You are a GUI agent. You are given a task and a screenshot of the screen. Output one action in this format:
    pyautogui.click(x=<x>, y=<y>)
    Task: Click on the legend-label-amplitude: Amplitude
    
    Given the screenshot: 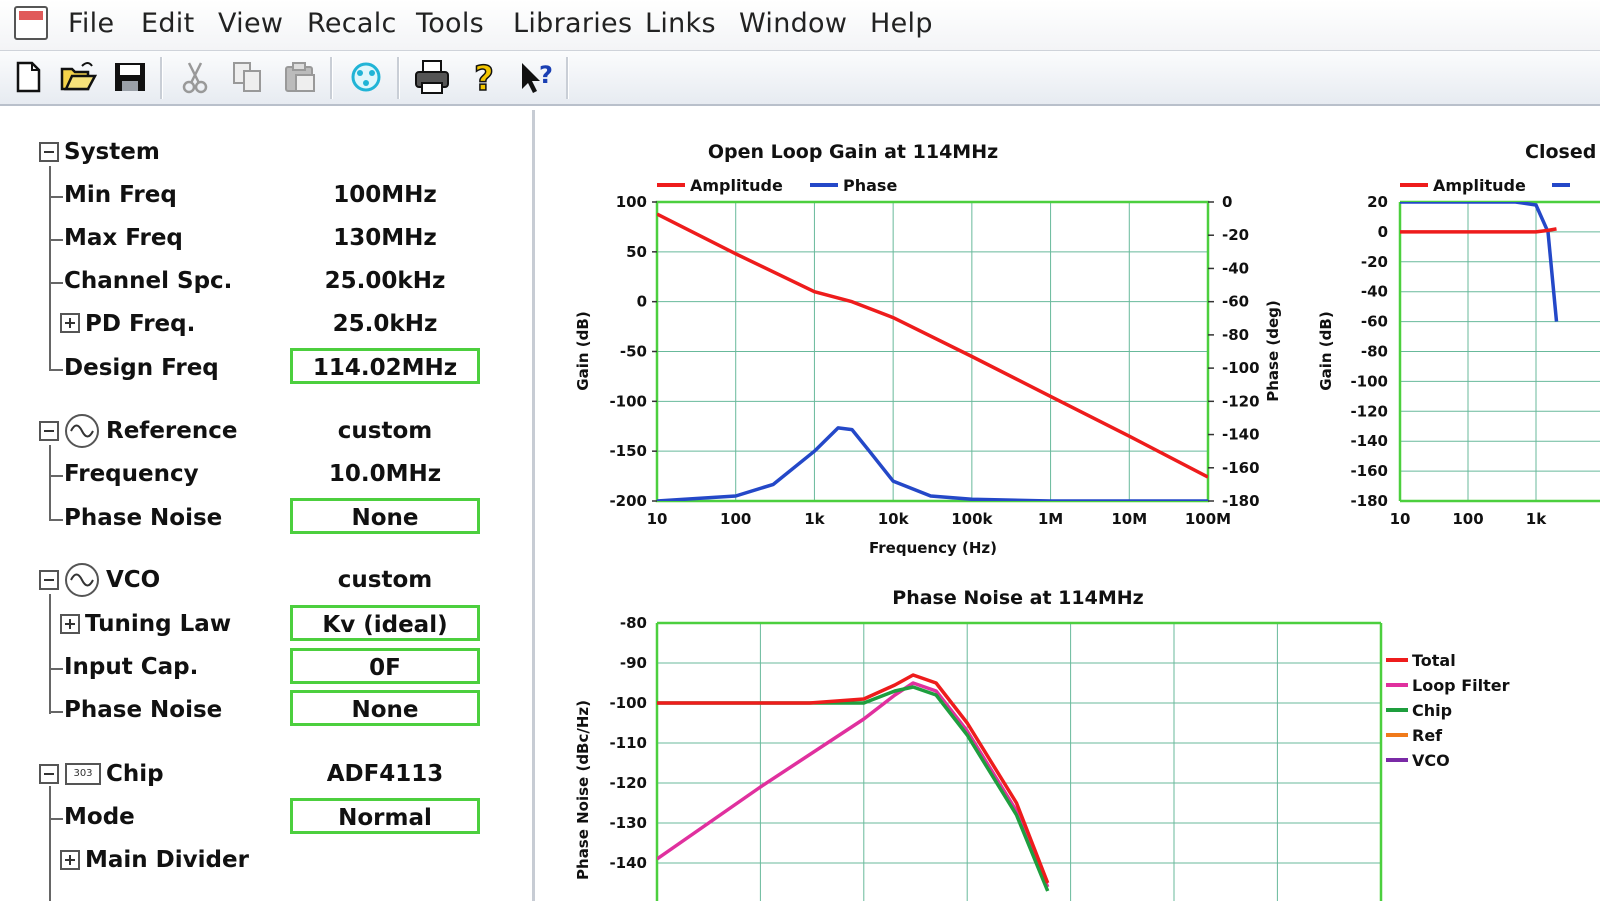 What is the action you would take?
    pyautogui.click(x=1479, y=185)
    